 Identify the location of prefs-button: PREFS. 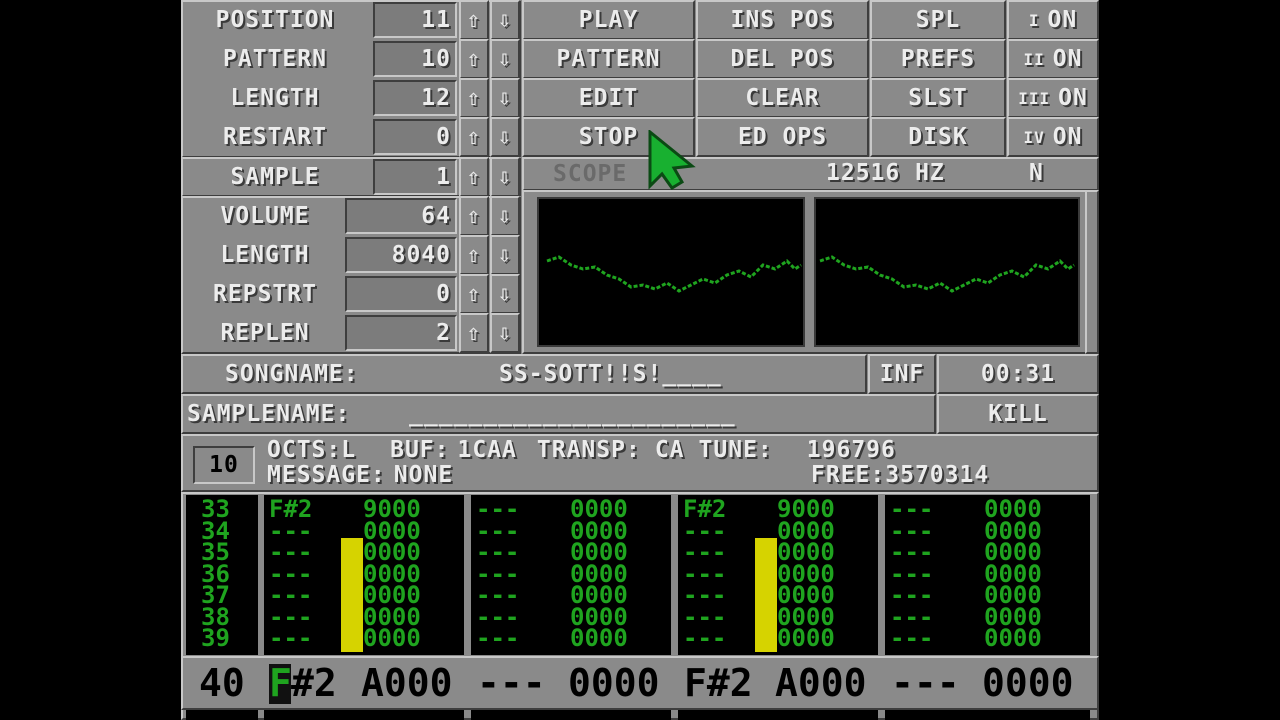
(938, 59).